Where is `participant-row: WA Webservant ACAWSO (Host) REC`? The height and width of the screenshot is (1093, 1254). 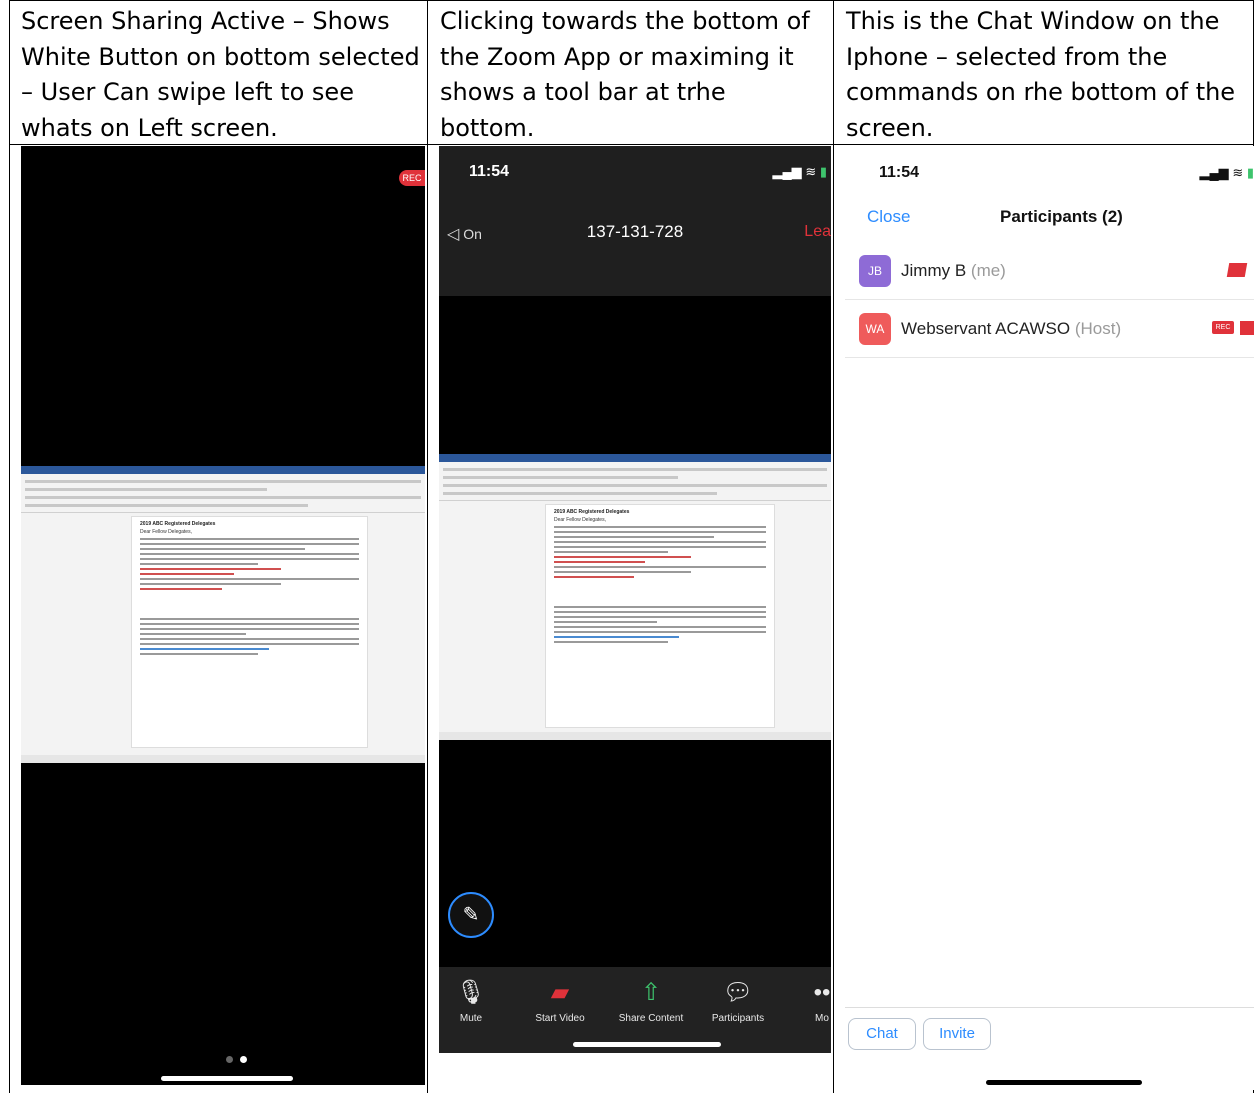 participant-row: WA Webservant ACAWSO (Host) REC is located at coordinates (1049, 328).